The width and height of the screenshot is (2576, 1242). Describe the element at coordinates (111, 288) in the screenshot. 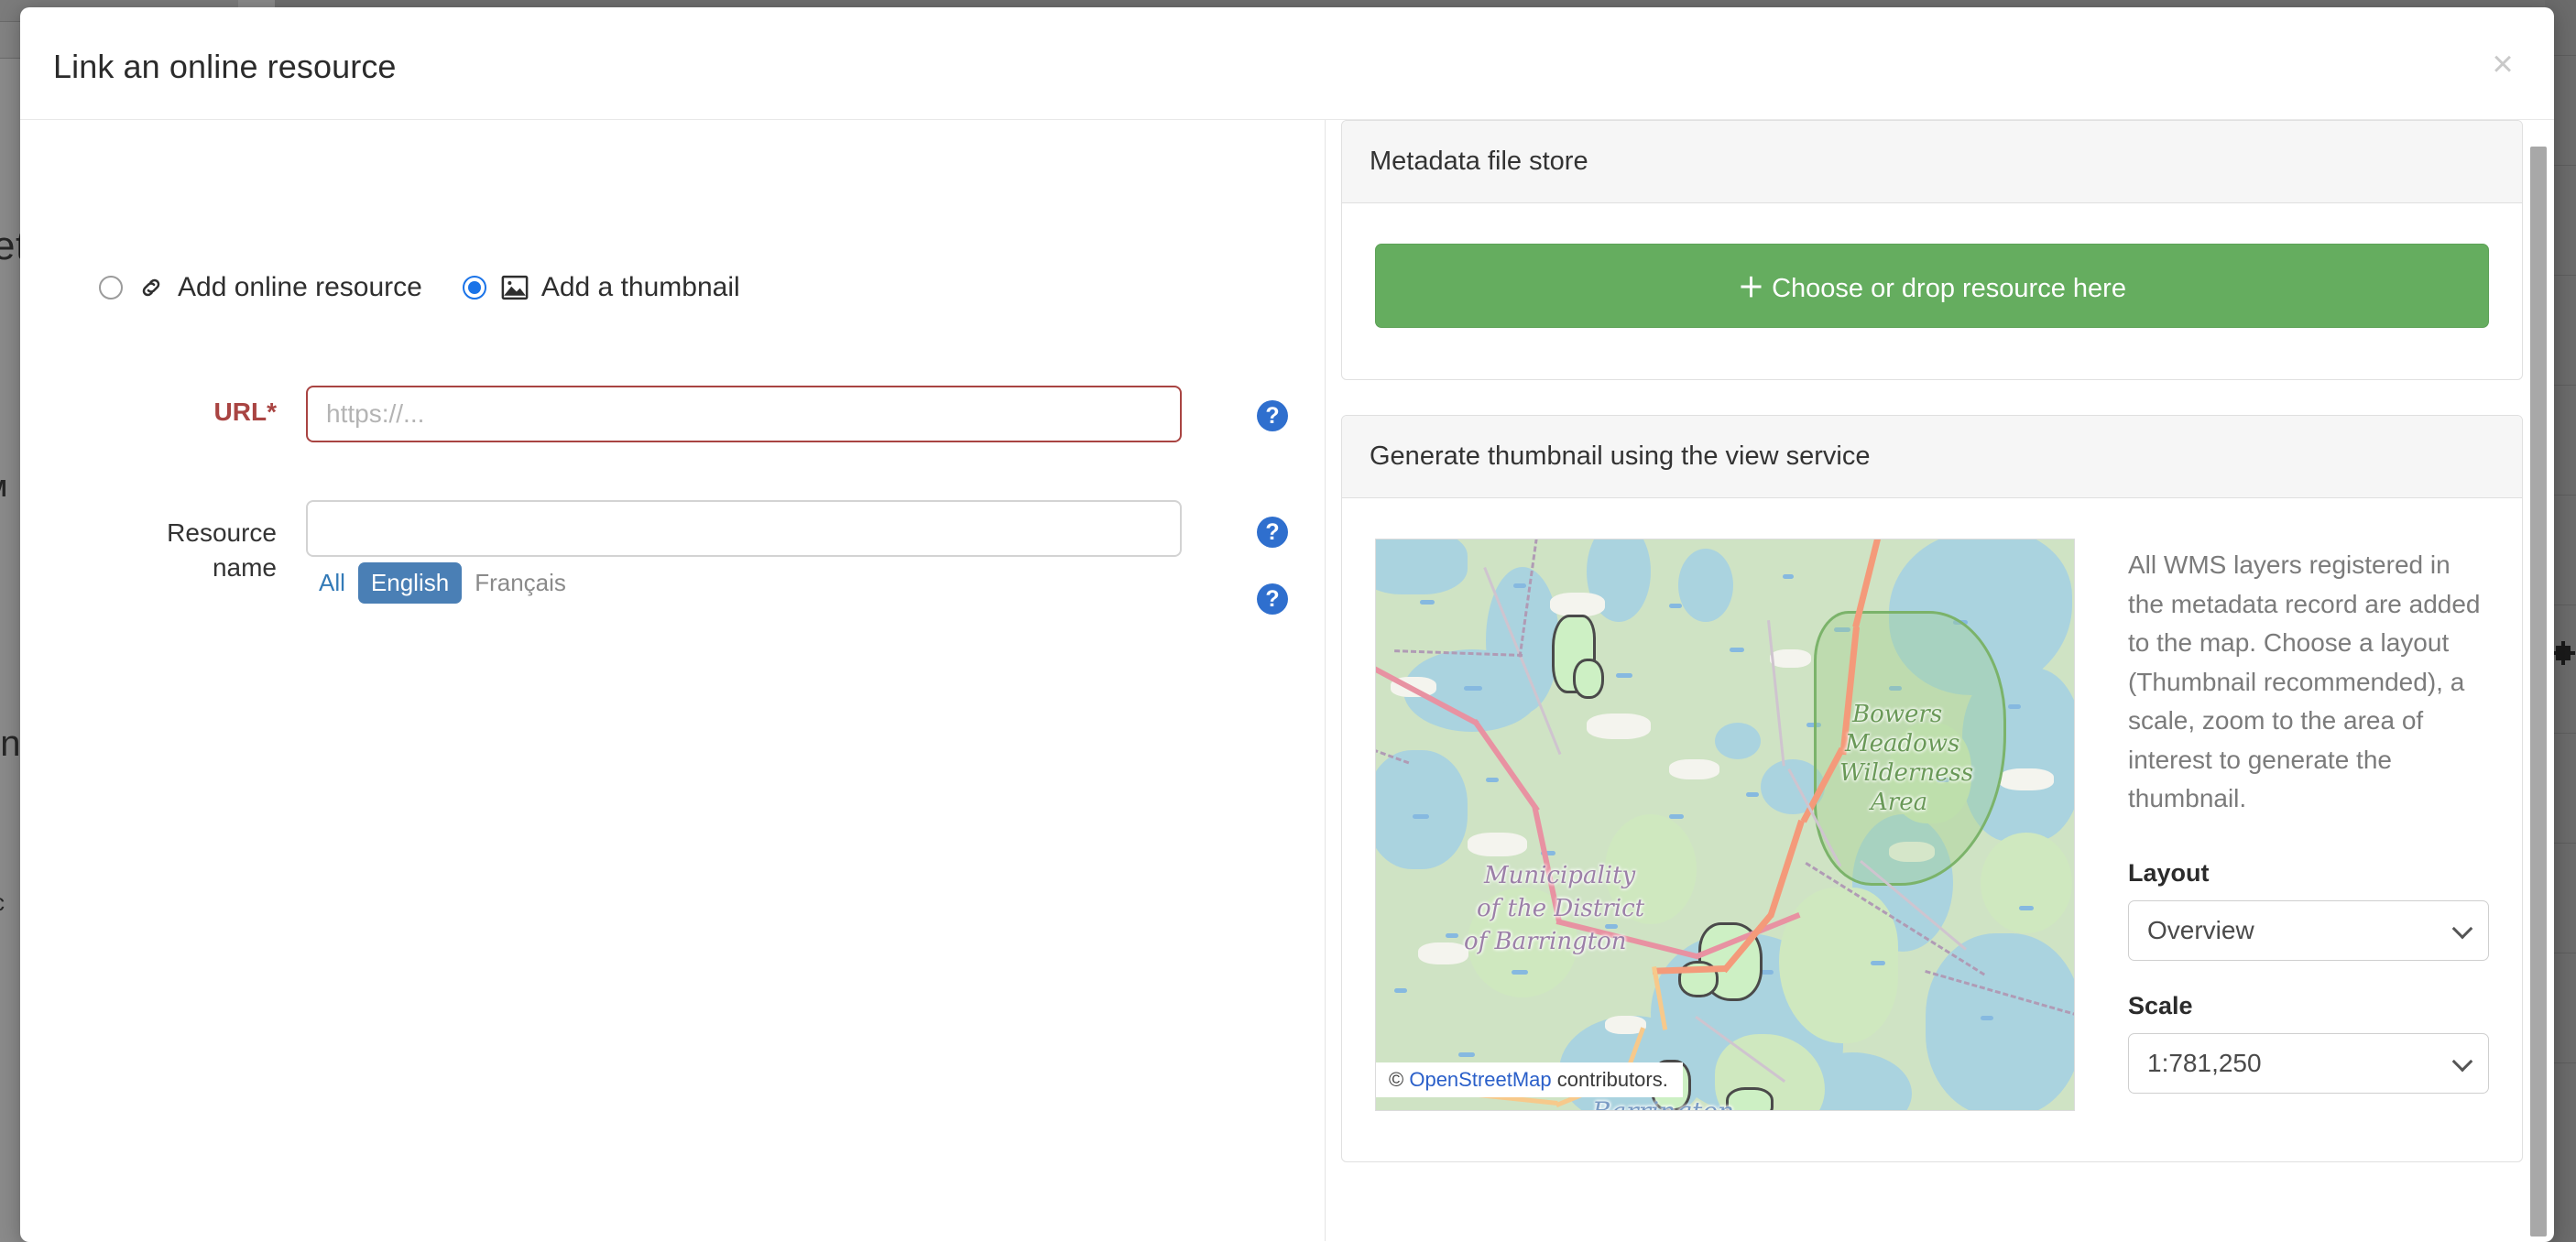

I see `radio-online-resource` at that location.